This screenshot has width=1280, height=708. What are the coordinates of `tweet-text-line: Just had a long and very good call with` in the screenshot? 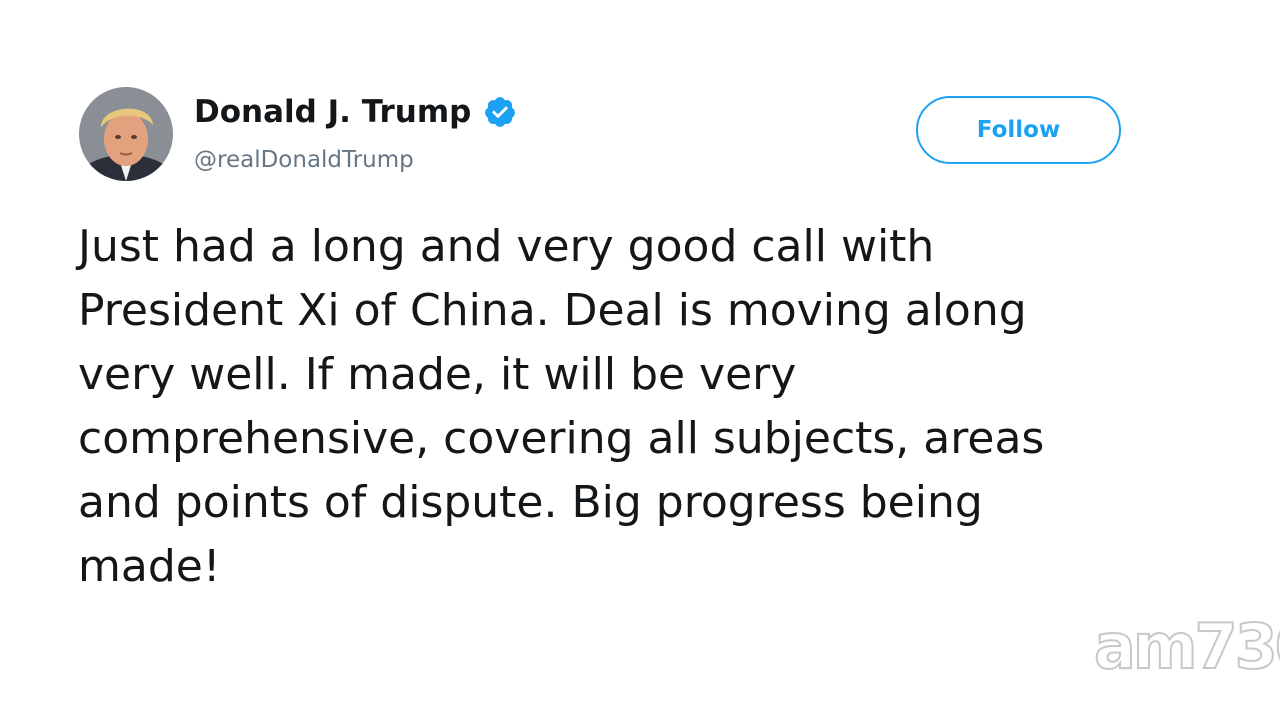 It's located at (506, 246).